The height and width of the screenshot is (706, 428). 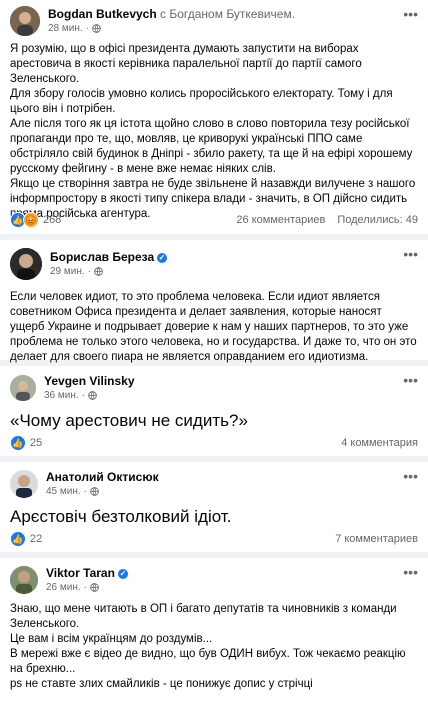 What do you see at coordinates (379, 443) in the screenshot?
I see `comment-count: 4 комментария` at bounding box center [379, 443].